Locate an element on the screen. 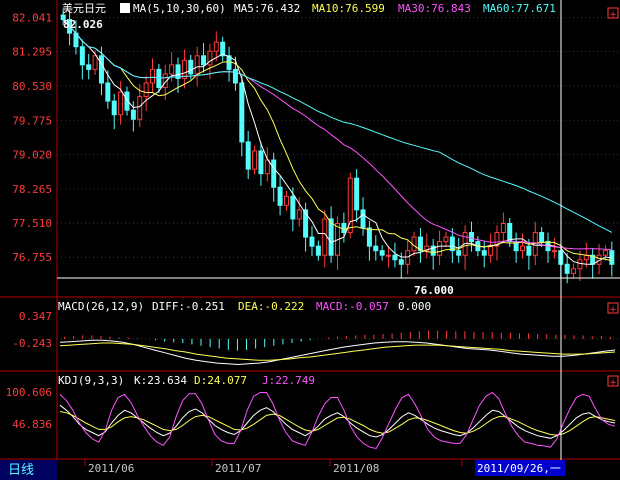  ma-settings-icon is located at coordinates (125, 8).